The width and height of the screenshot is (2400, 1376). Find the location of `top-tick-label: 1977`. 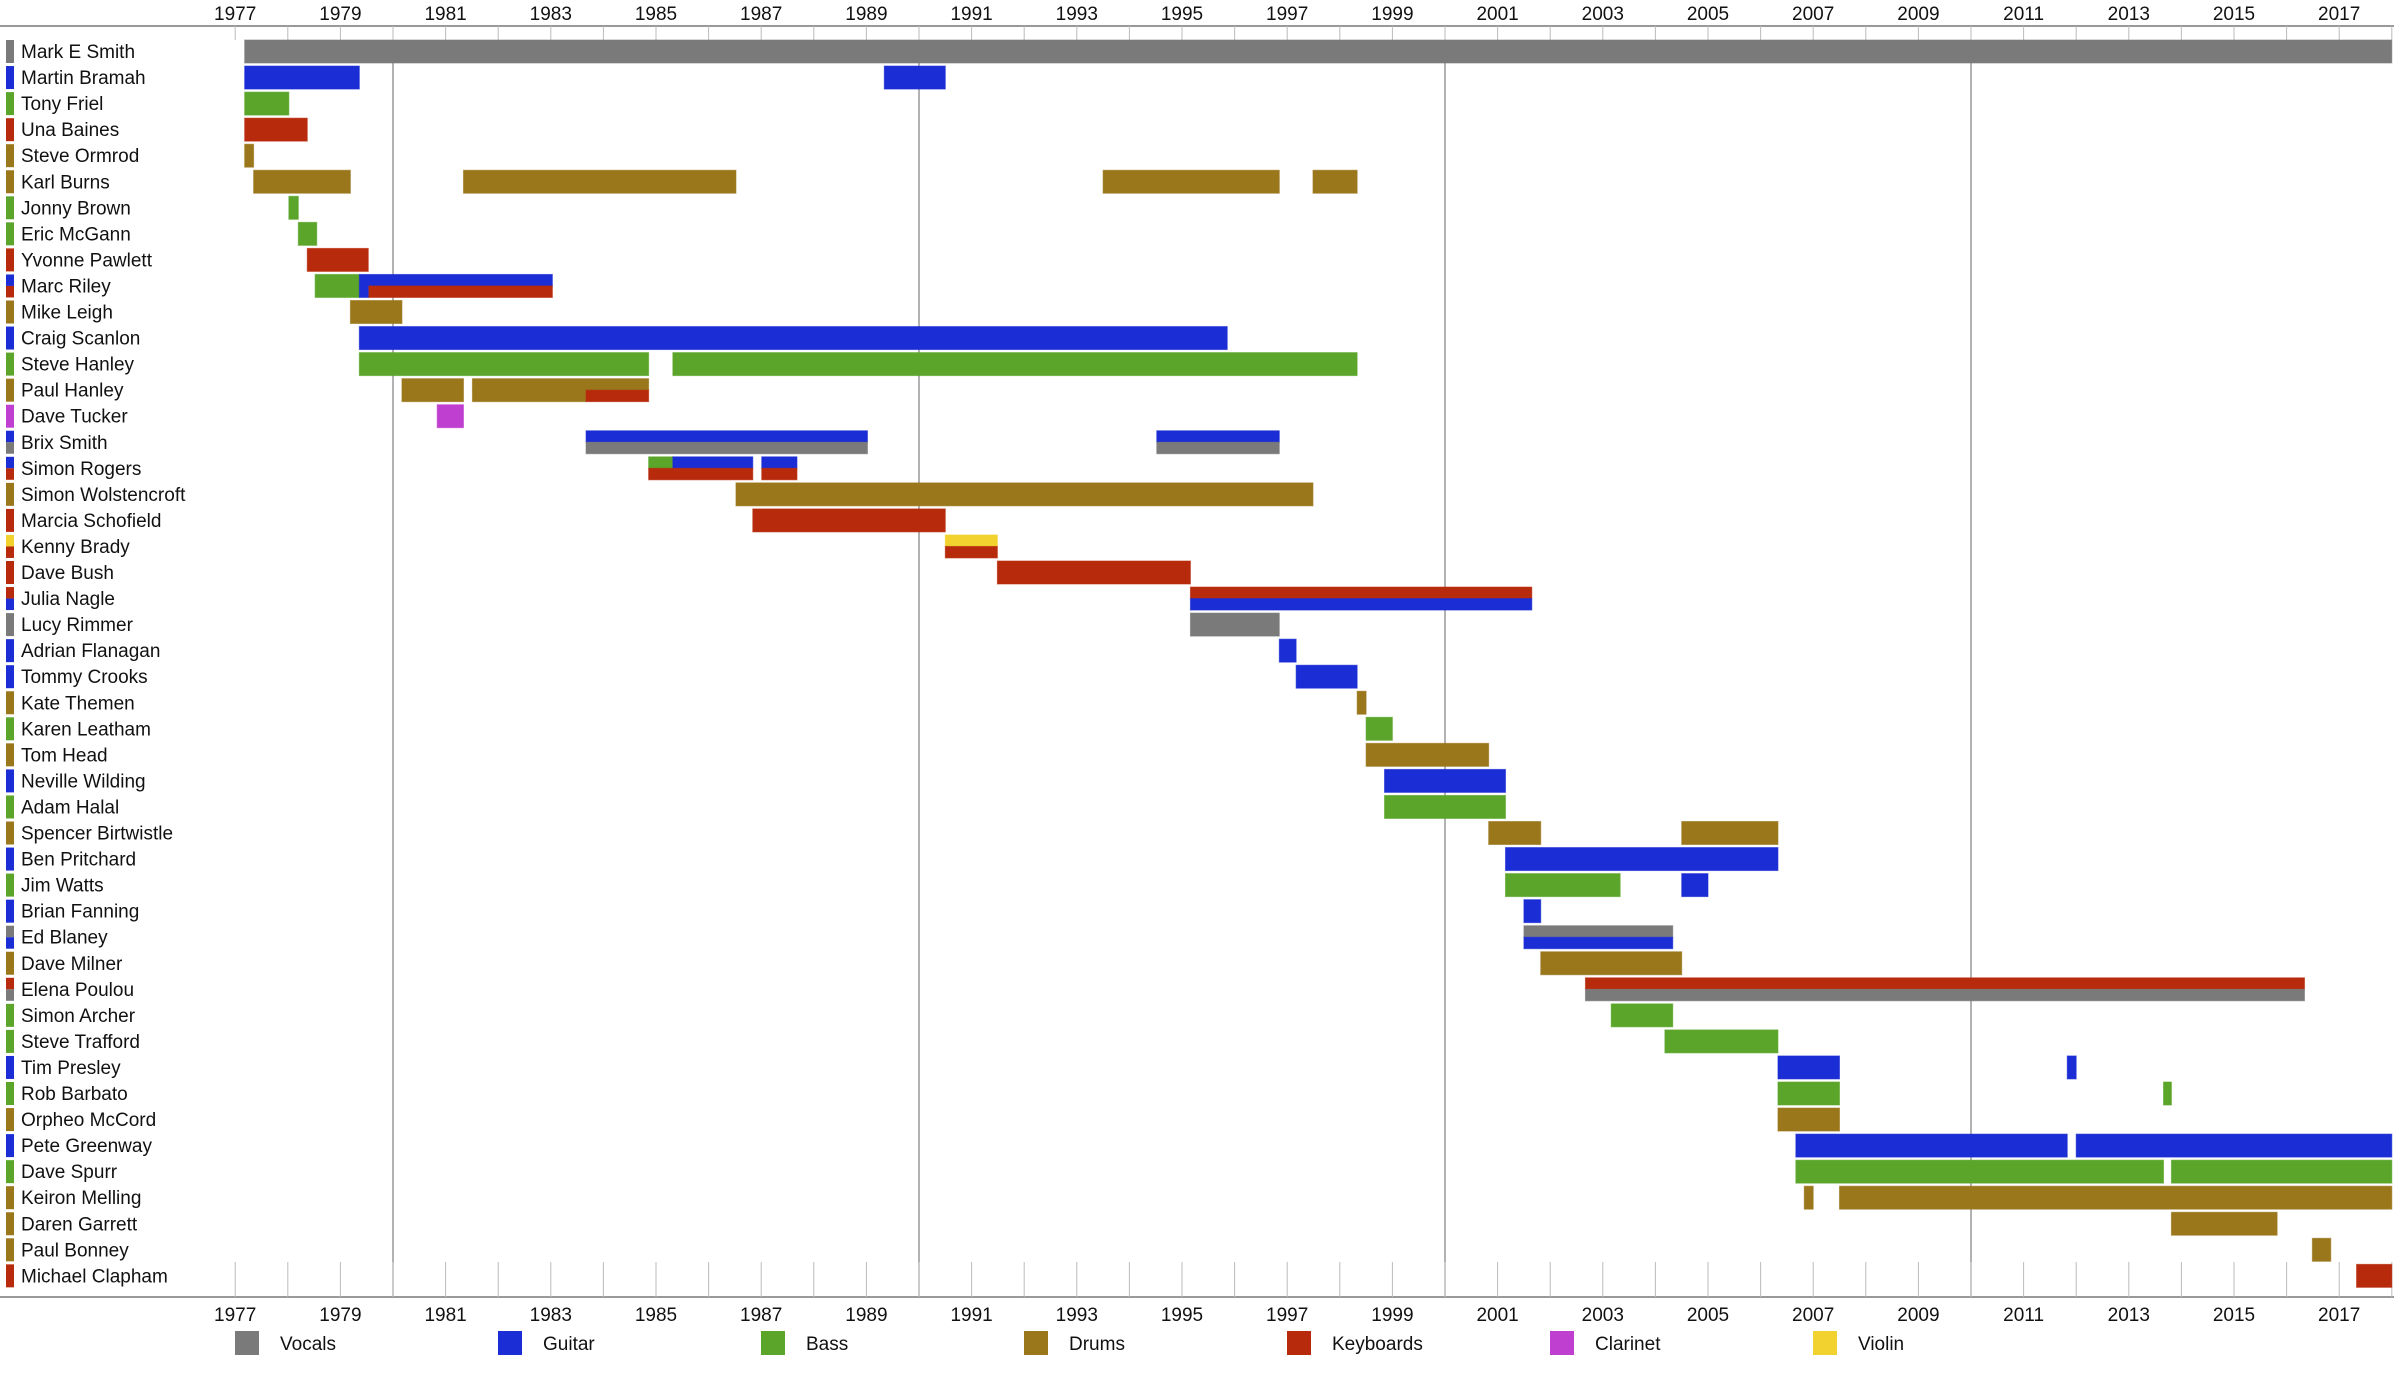

top-tick-label: 1977 is located at coordinates (235, 14).